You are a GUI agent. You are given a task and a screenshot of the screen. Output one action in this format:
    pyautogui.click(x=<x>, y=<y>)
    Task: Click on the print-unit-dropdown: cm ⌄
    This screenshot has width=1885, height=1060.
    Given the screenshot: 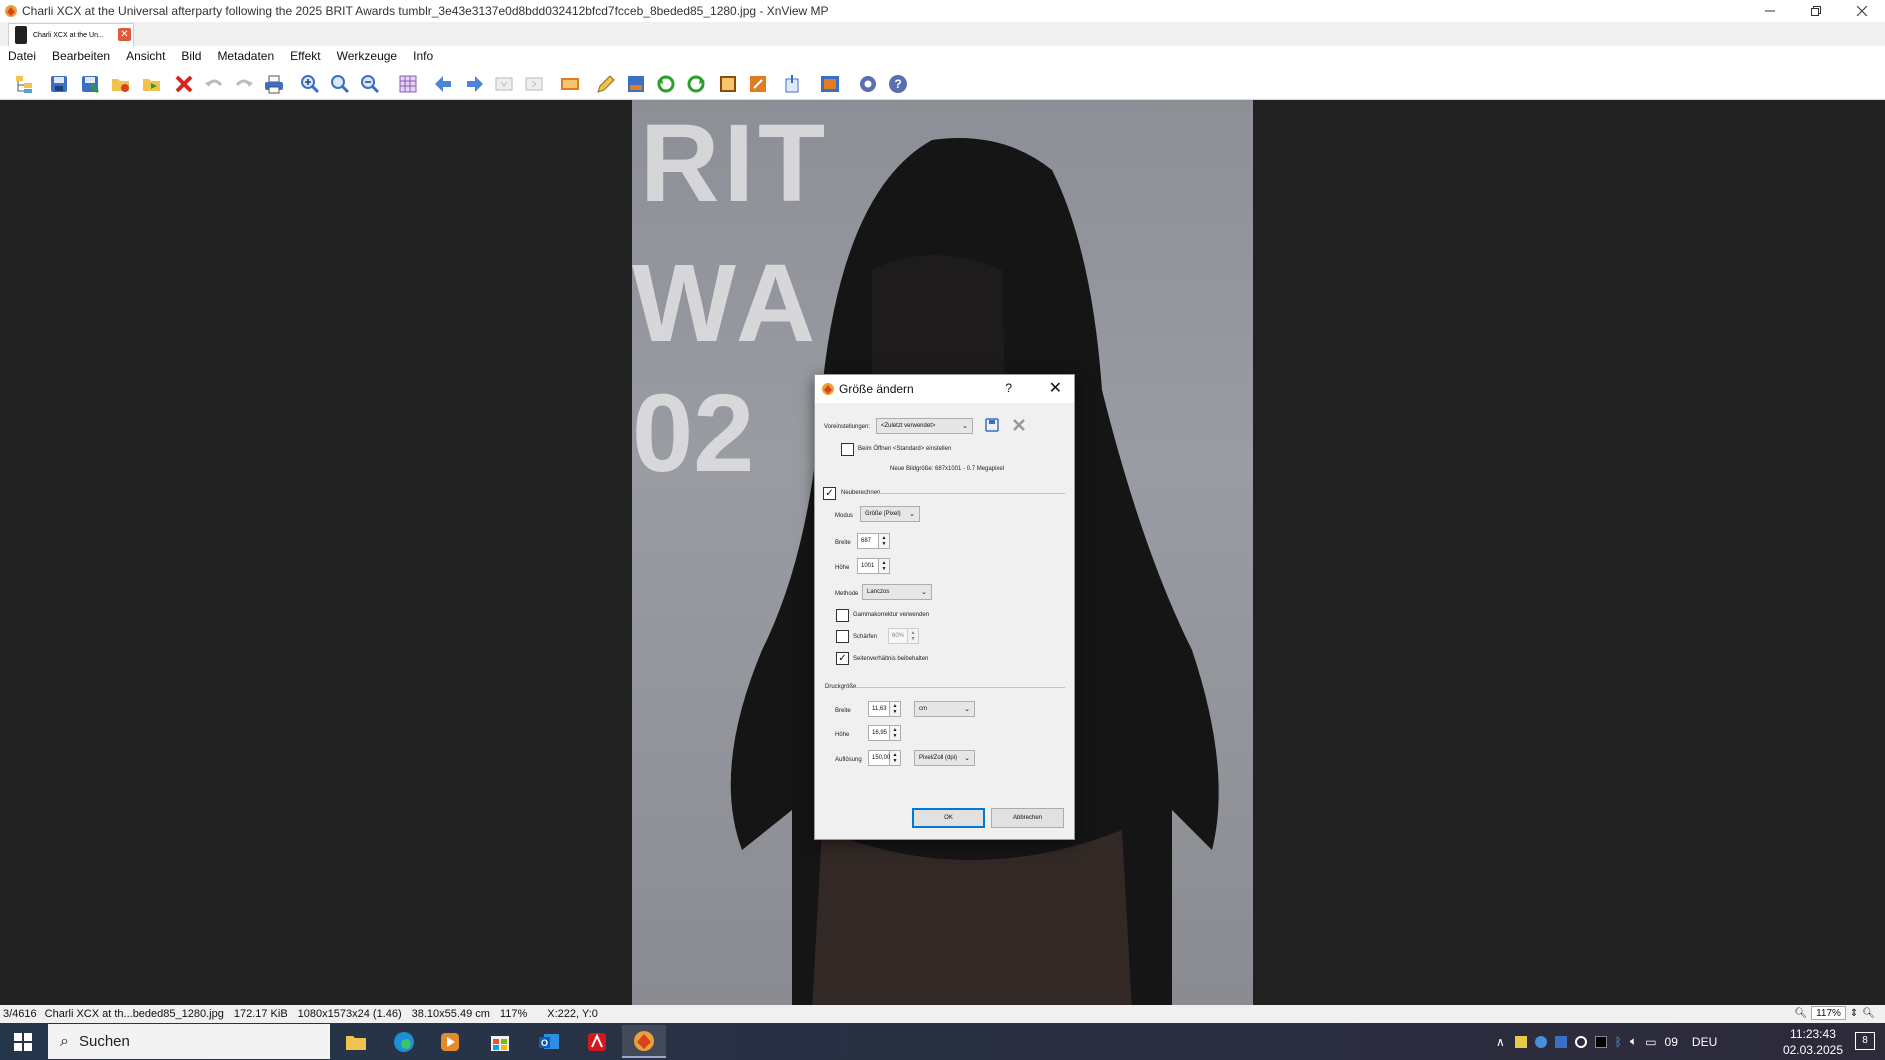 What is the action you would take?
    pyautogui.click(x=944, y=709)
    